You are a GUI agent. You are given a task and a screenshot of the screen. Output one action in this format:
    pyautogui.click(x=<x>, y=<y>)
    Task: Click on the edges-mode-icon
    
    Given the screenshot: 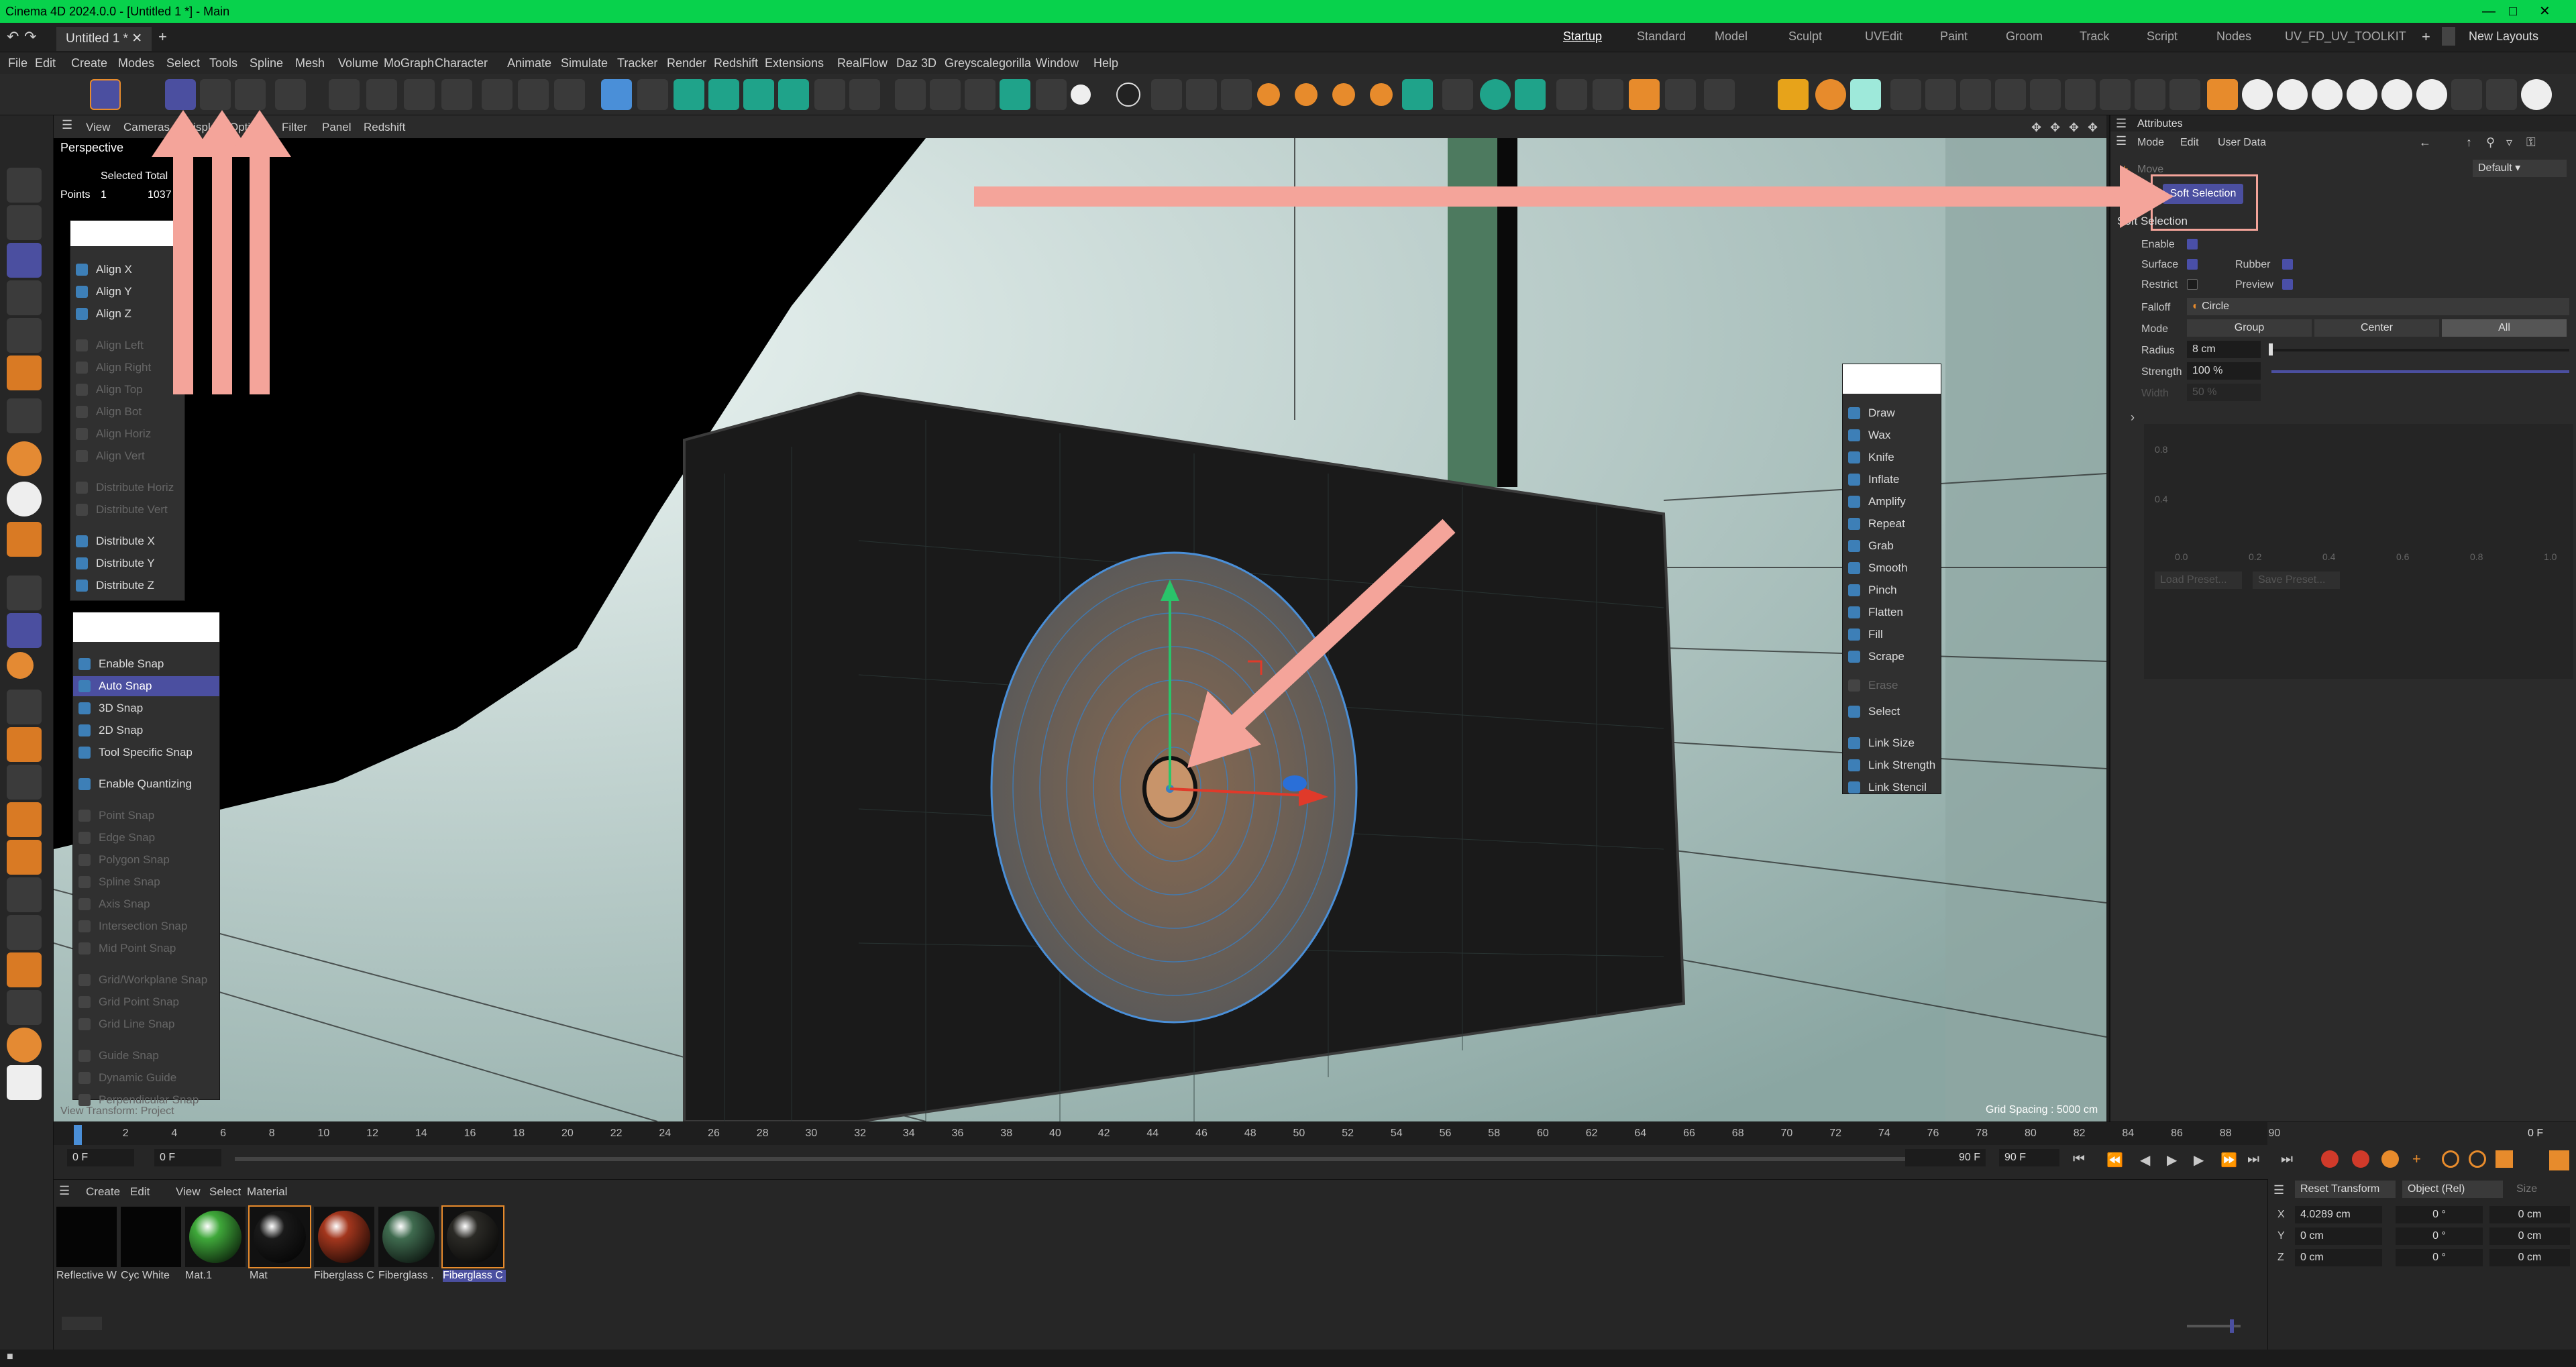 What is the action you would take?
    pyautogui.click(x=24, y=297)
    